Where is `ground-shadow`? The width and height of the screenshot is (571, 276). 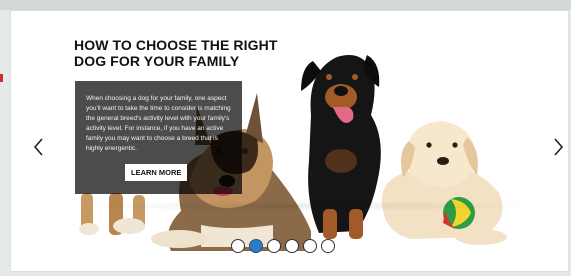 ground-shadow is located at coordinates (304, 206).